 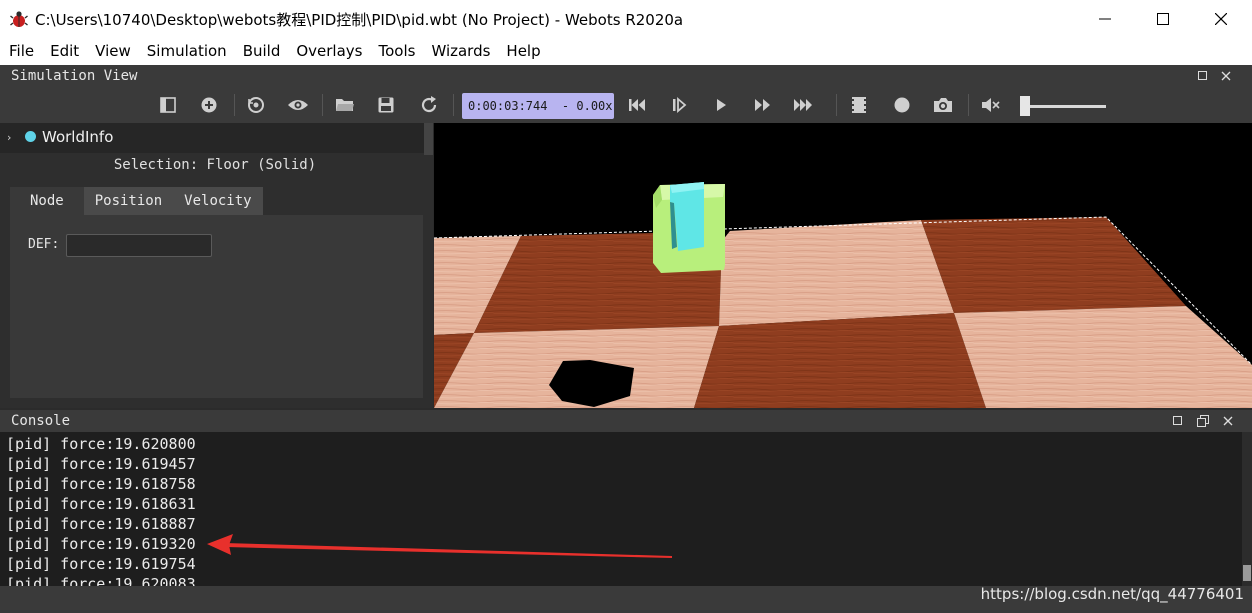 I want to click on menu-edit: Edit, so click(x=64, y=51).